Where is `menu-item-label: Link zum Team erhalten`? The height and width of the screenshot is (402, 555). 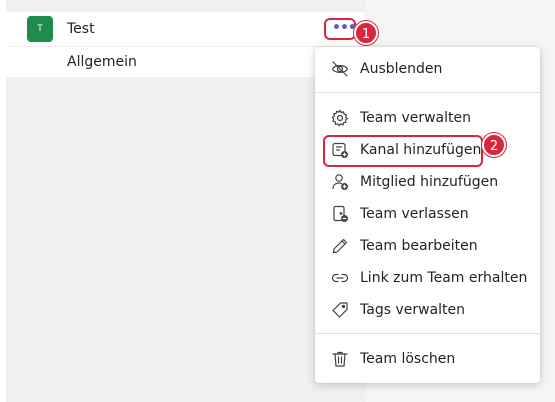 menu-item-label: Link zum Team erhalten is located at coordinates (444, 278).